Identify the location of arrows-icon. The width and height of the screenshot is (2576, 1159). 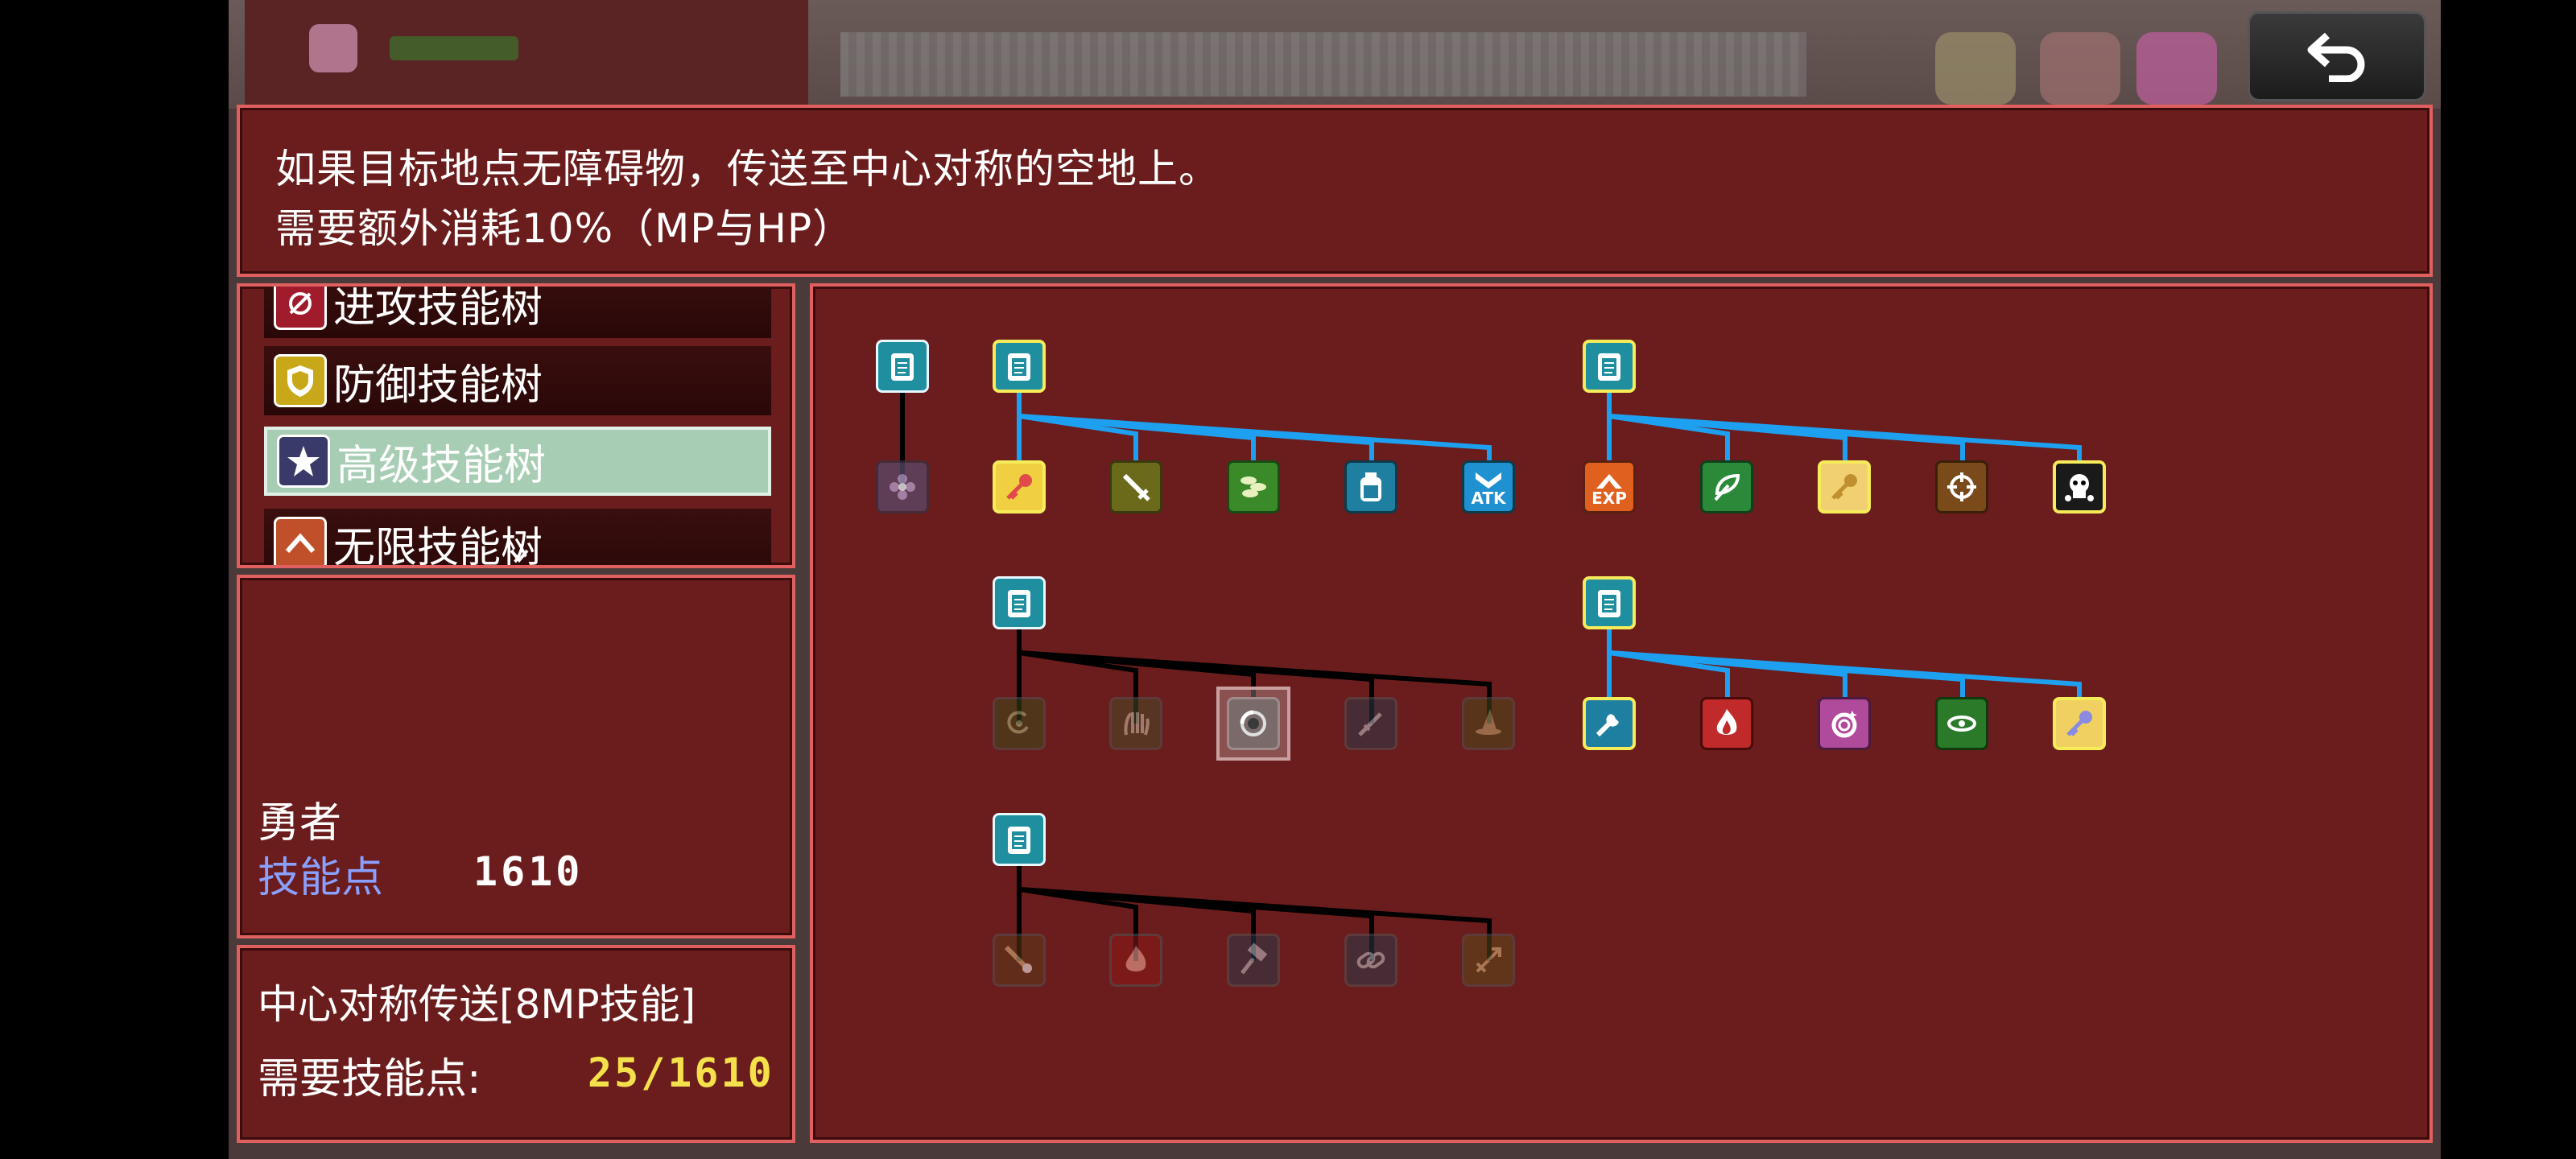
(1488, 960).